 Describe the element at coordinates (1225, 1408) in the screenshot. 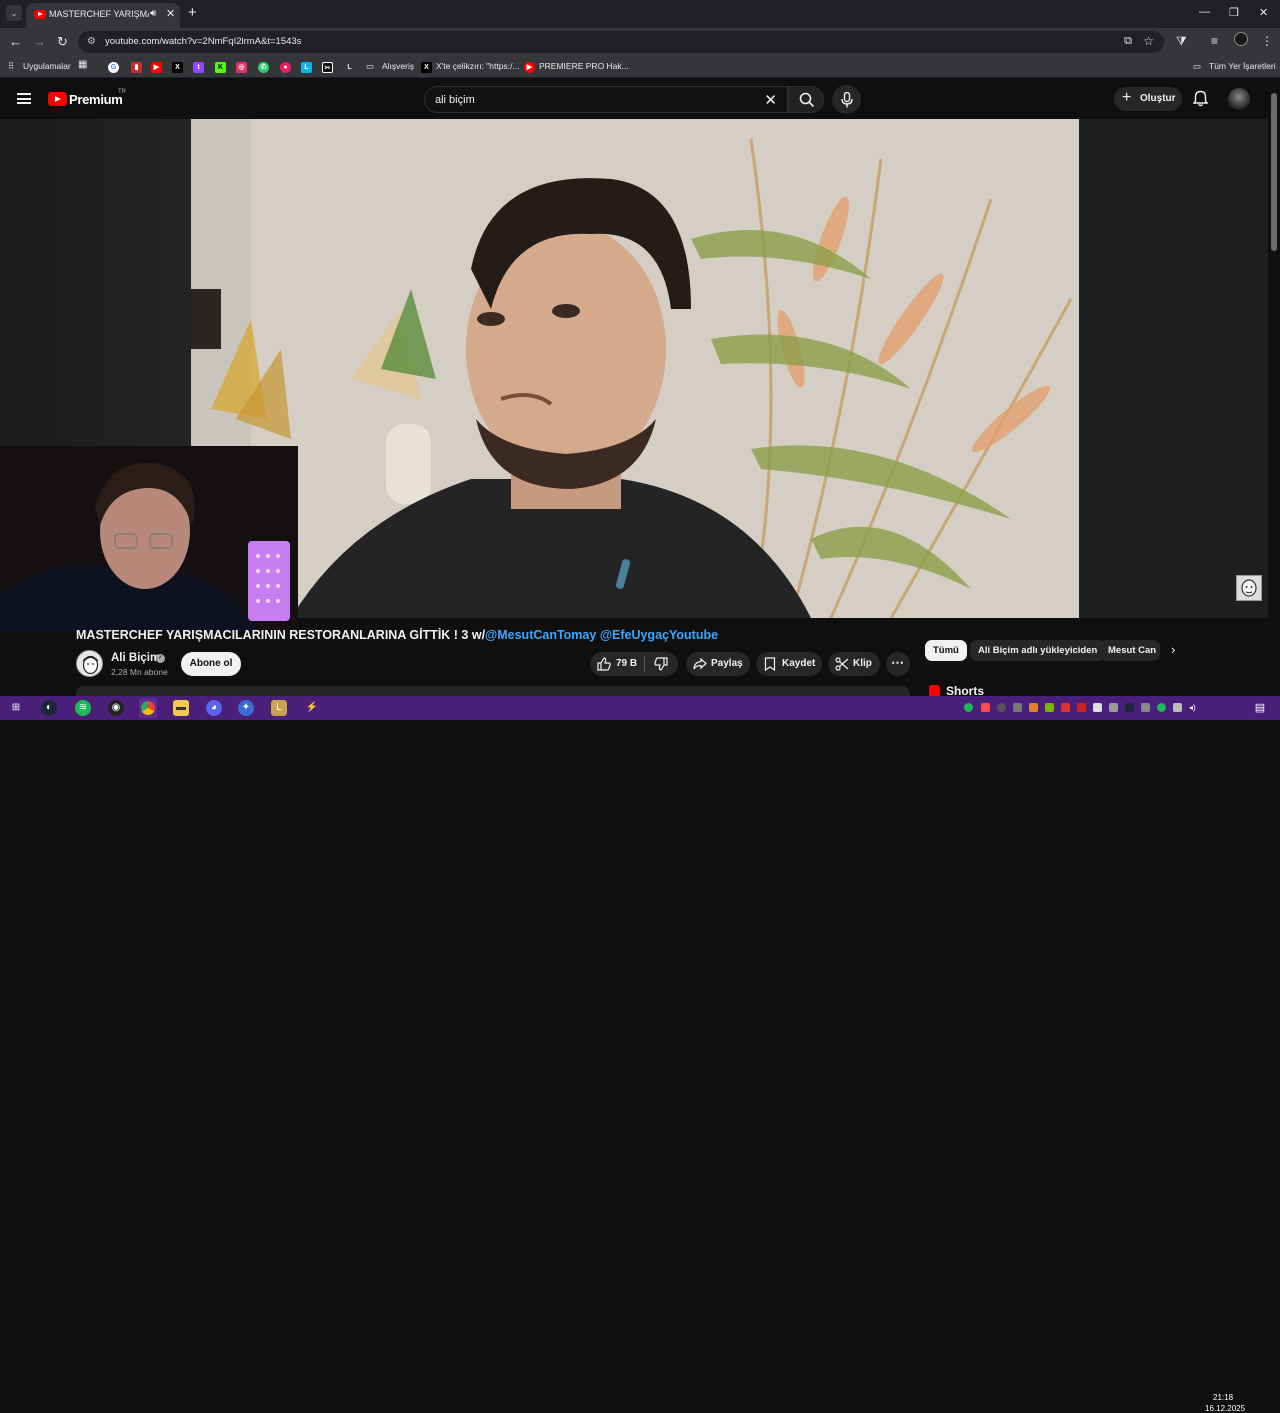

I see `clock-date: 16.12.2025` at that location.